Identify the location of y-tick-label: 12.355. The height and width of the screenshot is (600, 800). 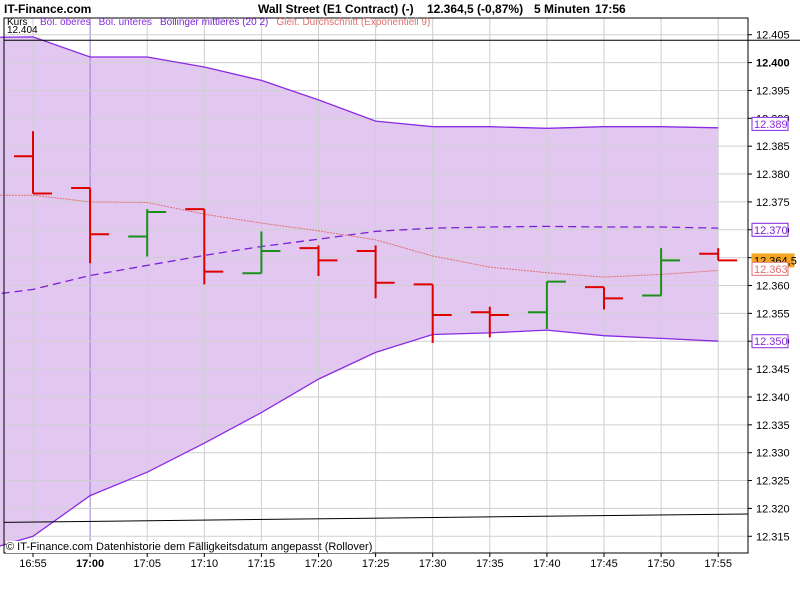
(773, 314).